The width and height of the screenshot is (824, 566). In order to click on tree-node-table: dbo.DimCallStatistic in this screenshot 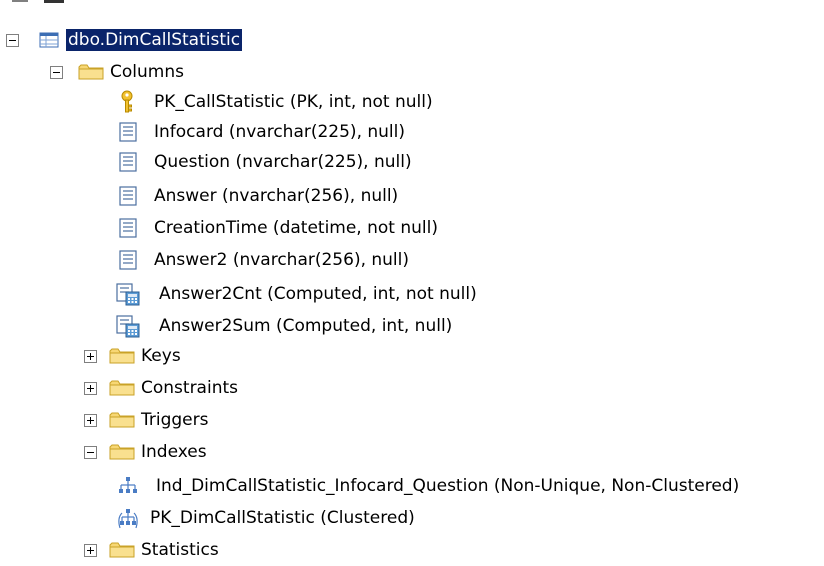, I will do `click(124, 40)`.